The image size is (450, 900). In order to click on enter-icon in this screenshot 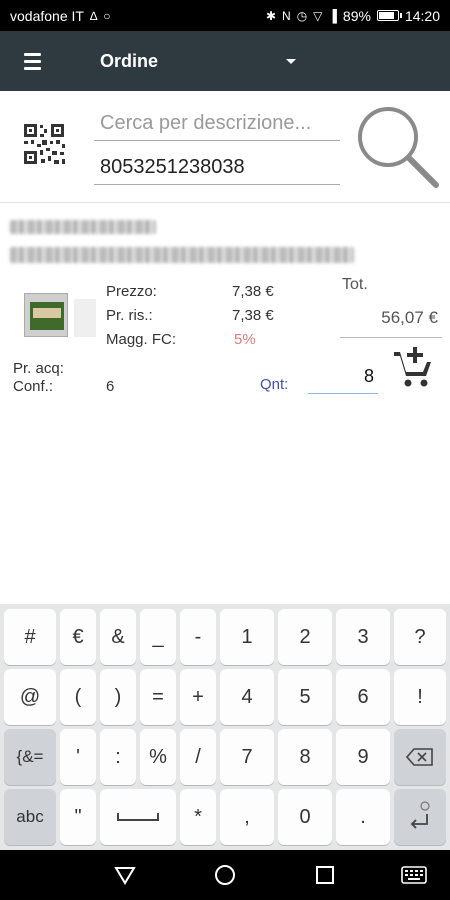, I will do `click(420, 815)`.